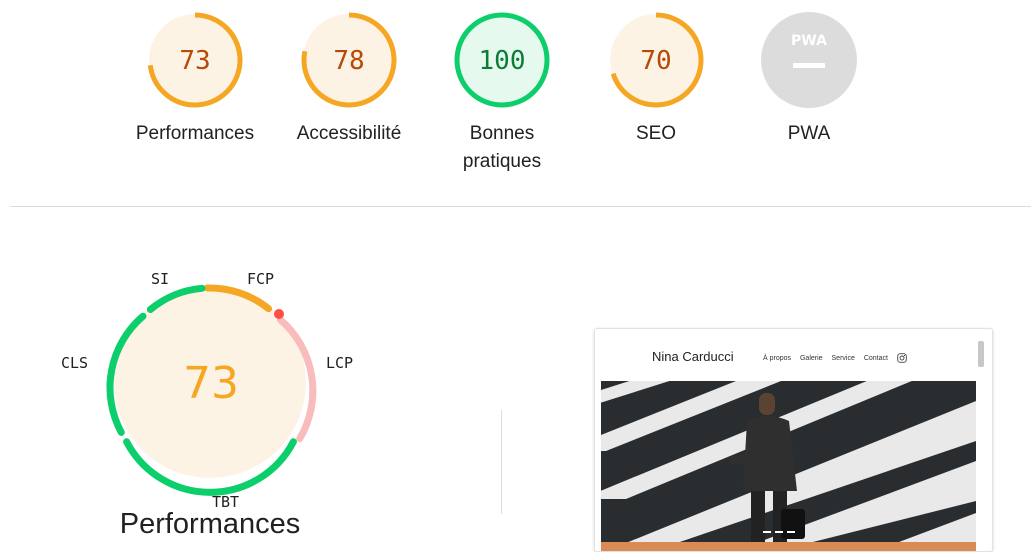  What do you see at coordinates (520, 206) in the screenshot?
I see `section-divider` at bounding box center [520, 206].